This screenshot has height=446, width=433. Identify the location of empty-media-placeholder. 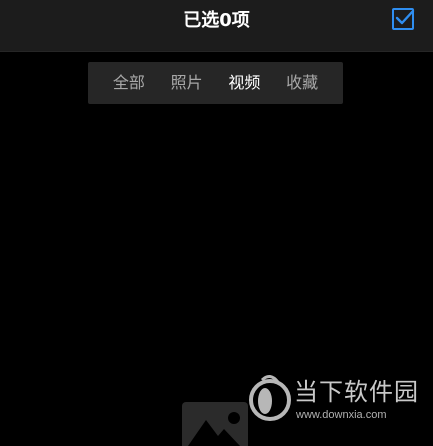
(215, 424).